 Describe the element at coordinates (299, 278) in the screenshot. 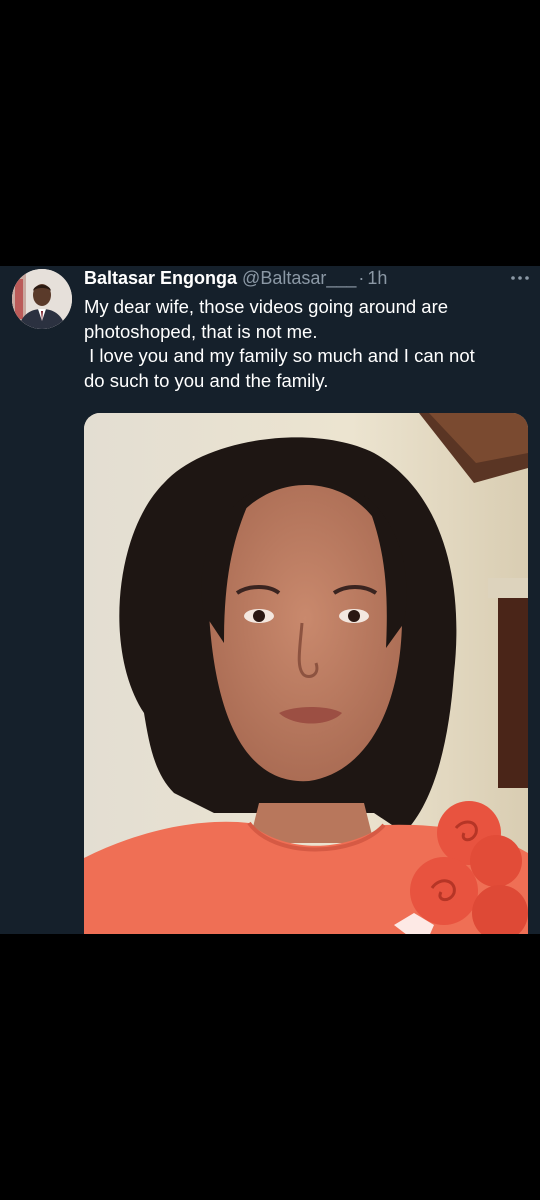

I see `author-handle: @Baltasar___` at that location.